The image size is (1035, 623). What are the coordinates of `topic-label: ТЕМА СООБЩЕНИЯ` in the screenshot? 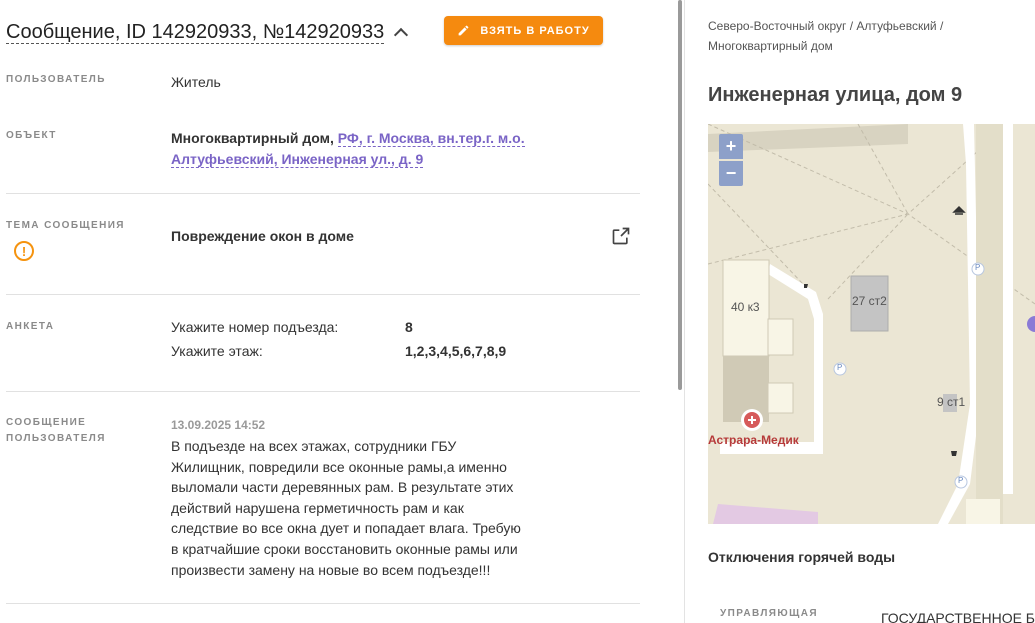 It's located at (65, 225).